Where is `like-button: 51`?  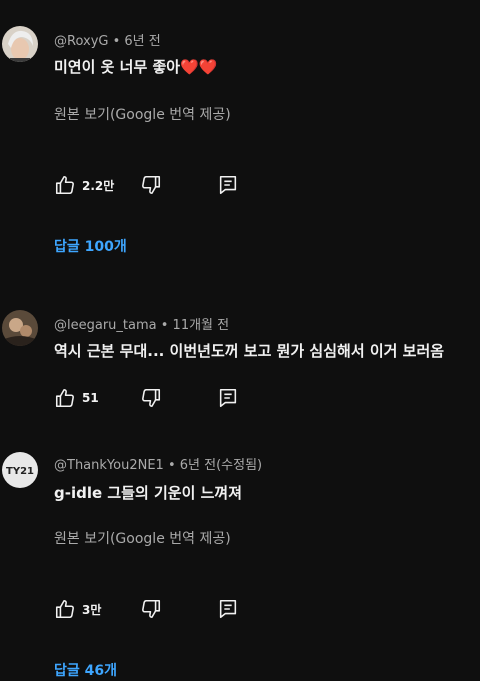 like-button: 51 is located at coordinates (76, 398).